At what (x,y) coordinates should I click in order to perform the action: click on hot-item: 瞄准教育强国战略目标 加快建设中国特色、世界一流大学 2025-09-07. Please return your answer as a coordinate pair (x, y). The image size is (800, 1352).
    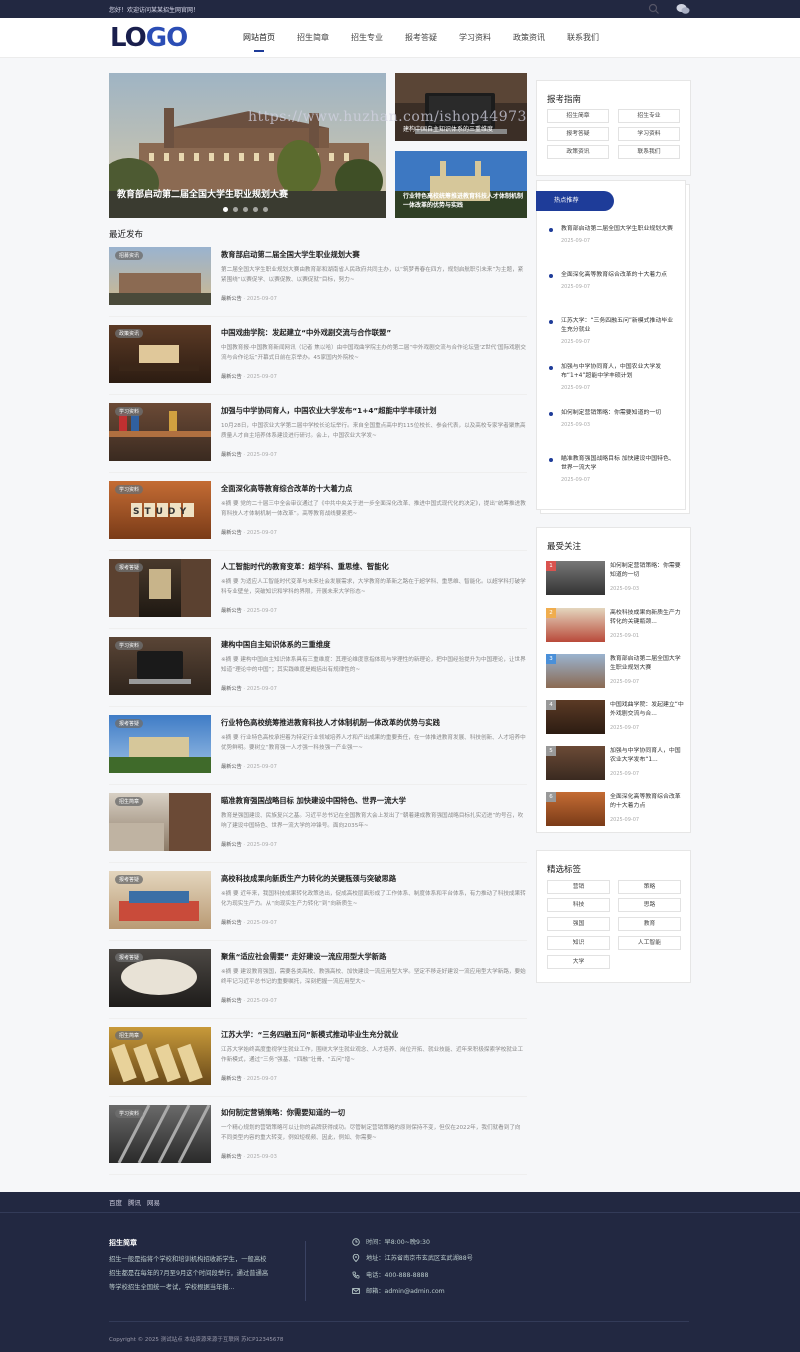
    Looking at the image, I should click on (614, 469).